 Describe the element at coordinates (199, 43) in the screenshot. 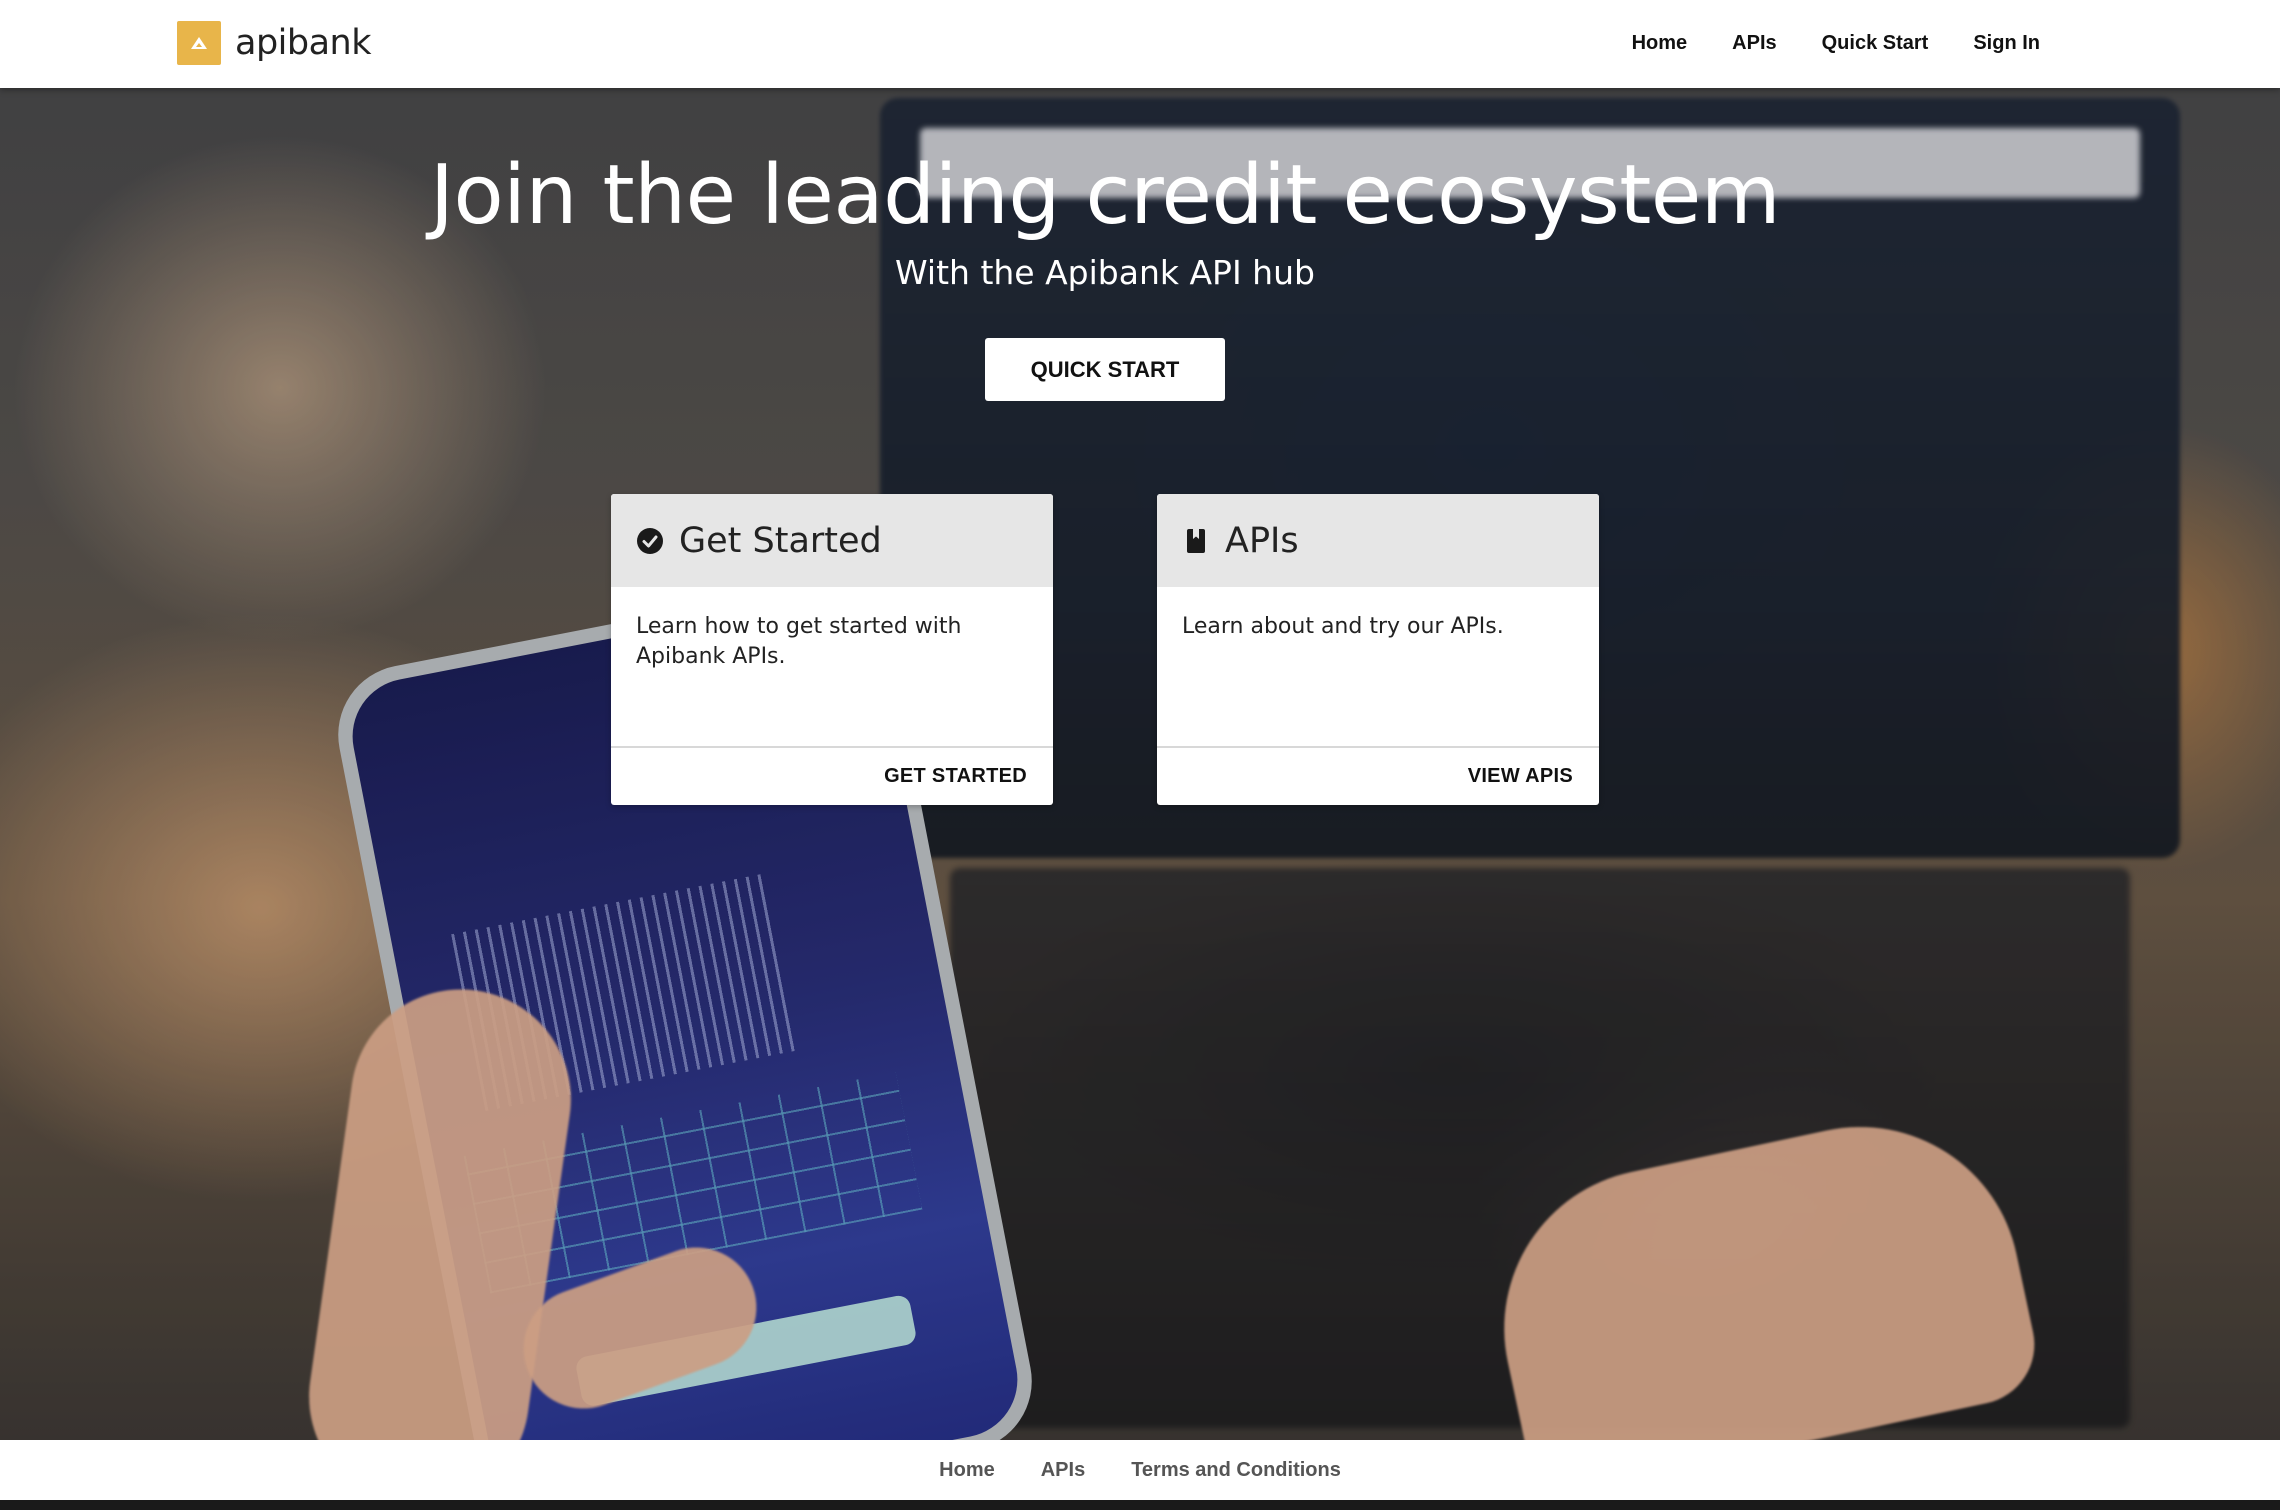

I see `apibank-logo-icon` at that location.